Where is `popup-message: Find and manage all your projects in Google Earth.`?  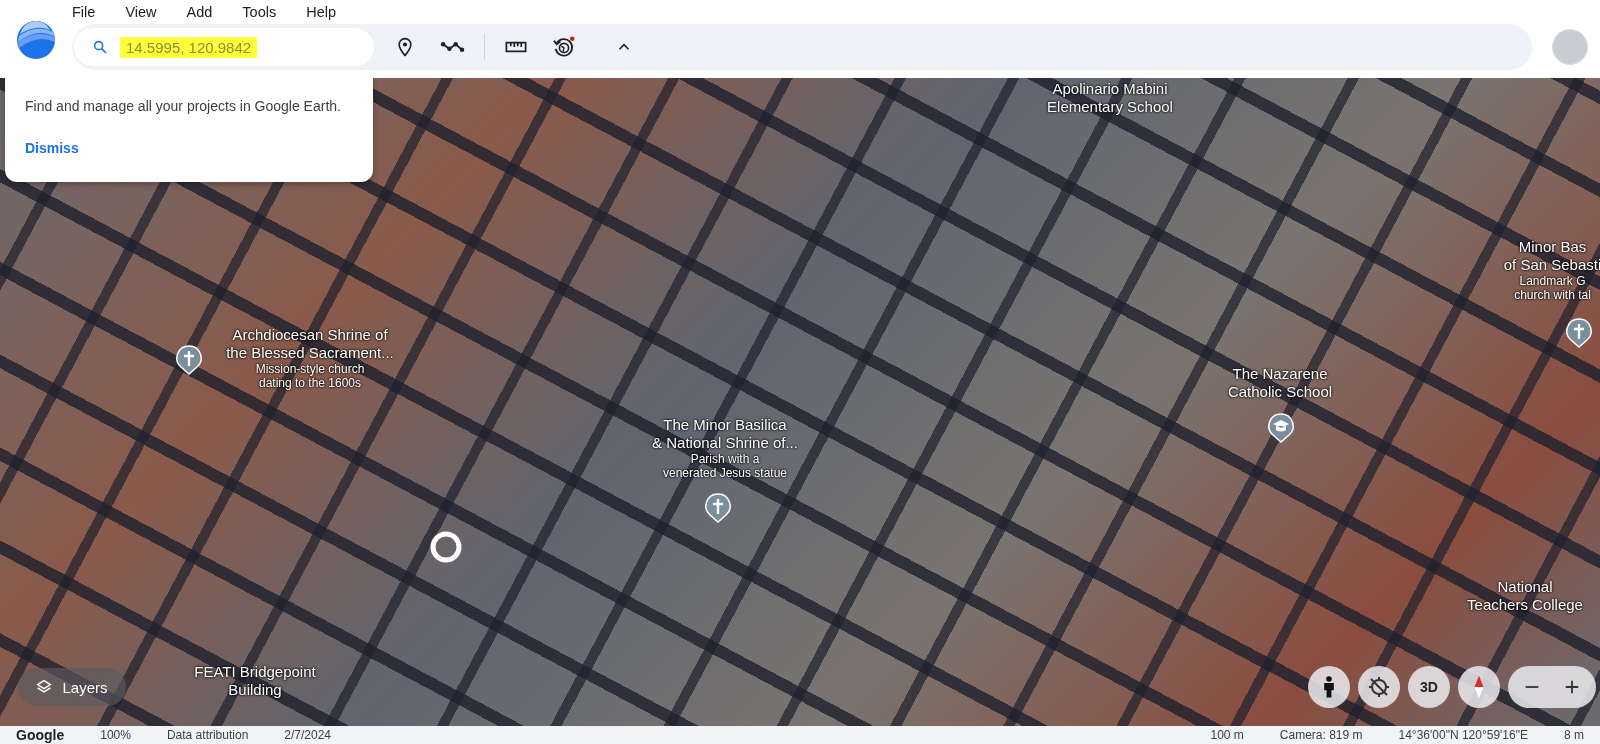 popup-message: Find and manage all your projects in Google Earth. is located at coordinates (183, 106).